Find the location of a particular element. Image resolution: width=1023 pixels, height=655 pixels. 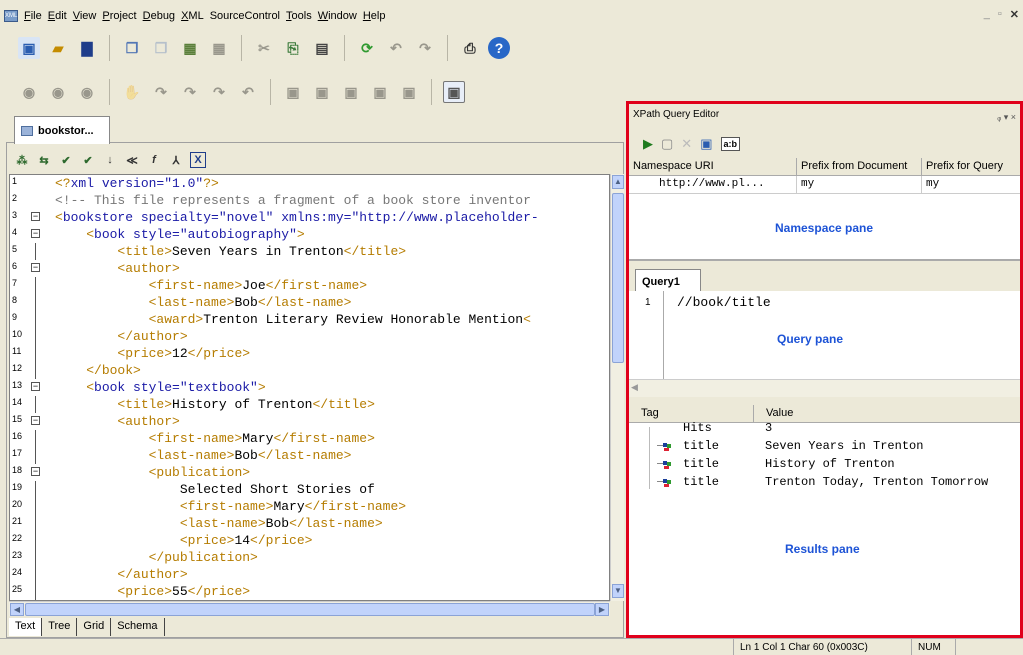

scroll-thumb is located at coordinates (618, 278).